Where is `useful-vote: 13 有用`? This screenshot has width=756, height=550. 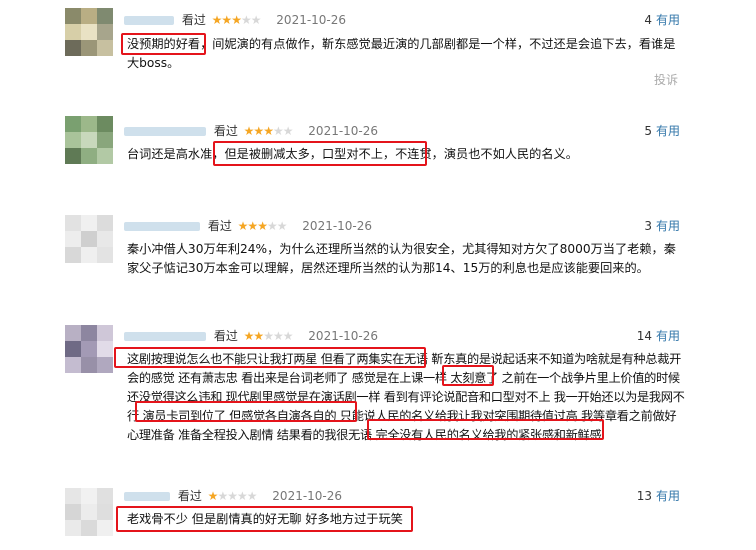 useful-vote: 13 有用 is located at coordinates (658, 496).